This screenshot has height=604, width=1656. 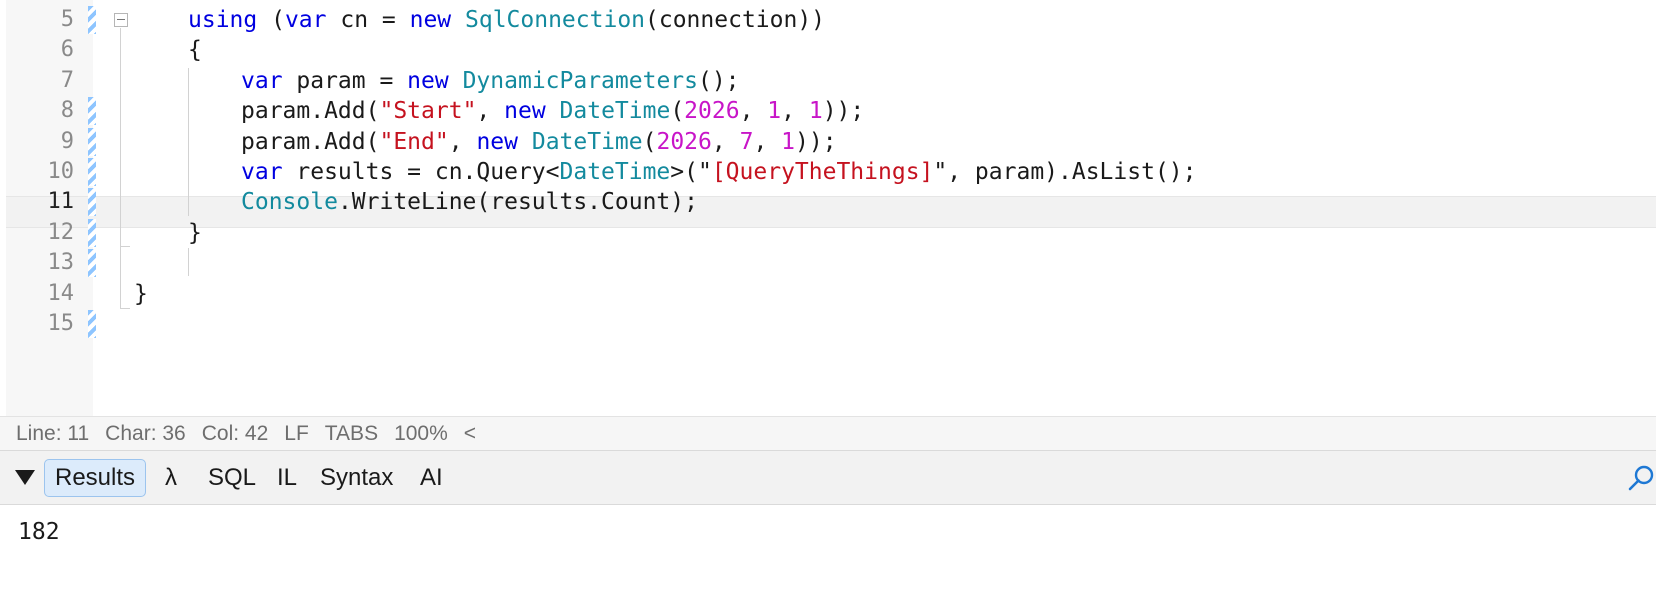 What do you see at coordinates (223, 20) in the screenshot?
I see `code-token: using` at bounding box center [223, 20].